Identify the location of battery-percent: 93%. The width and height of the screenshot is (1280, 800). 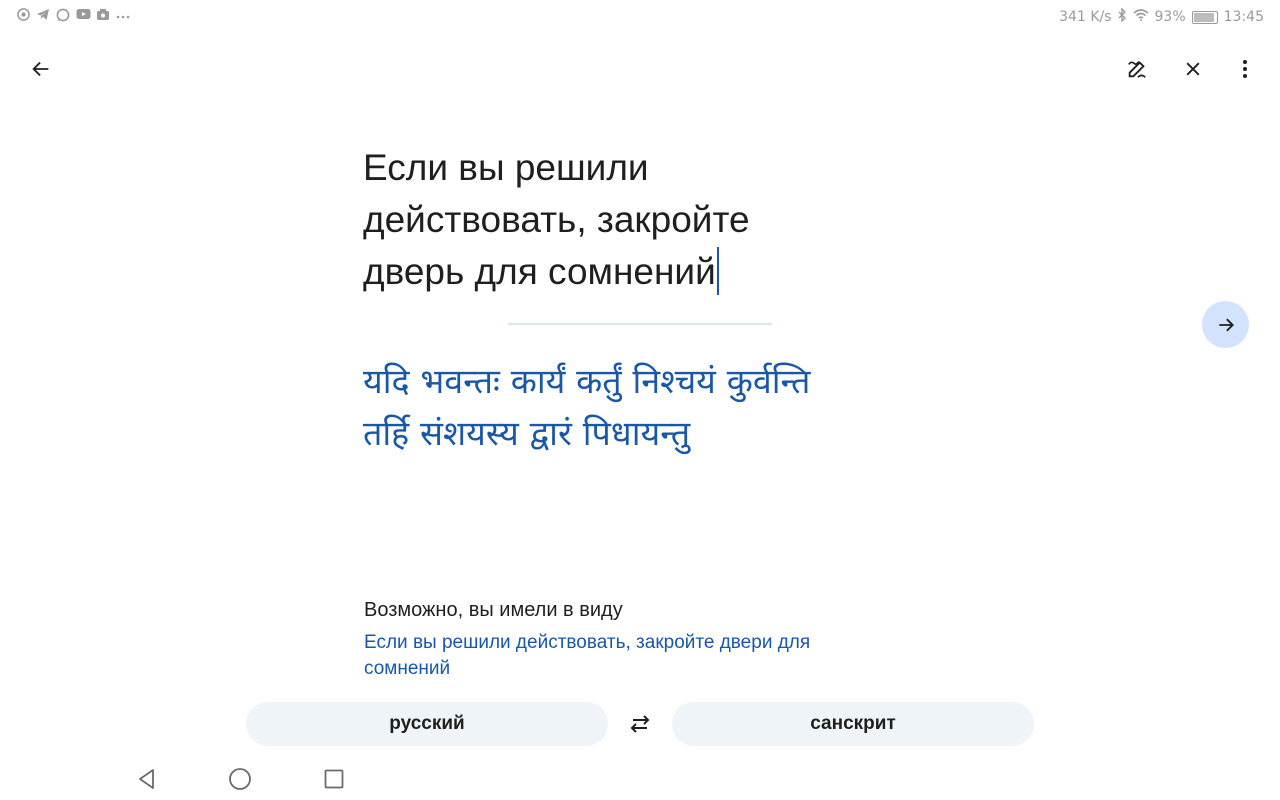
(1170, 17).